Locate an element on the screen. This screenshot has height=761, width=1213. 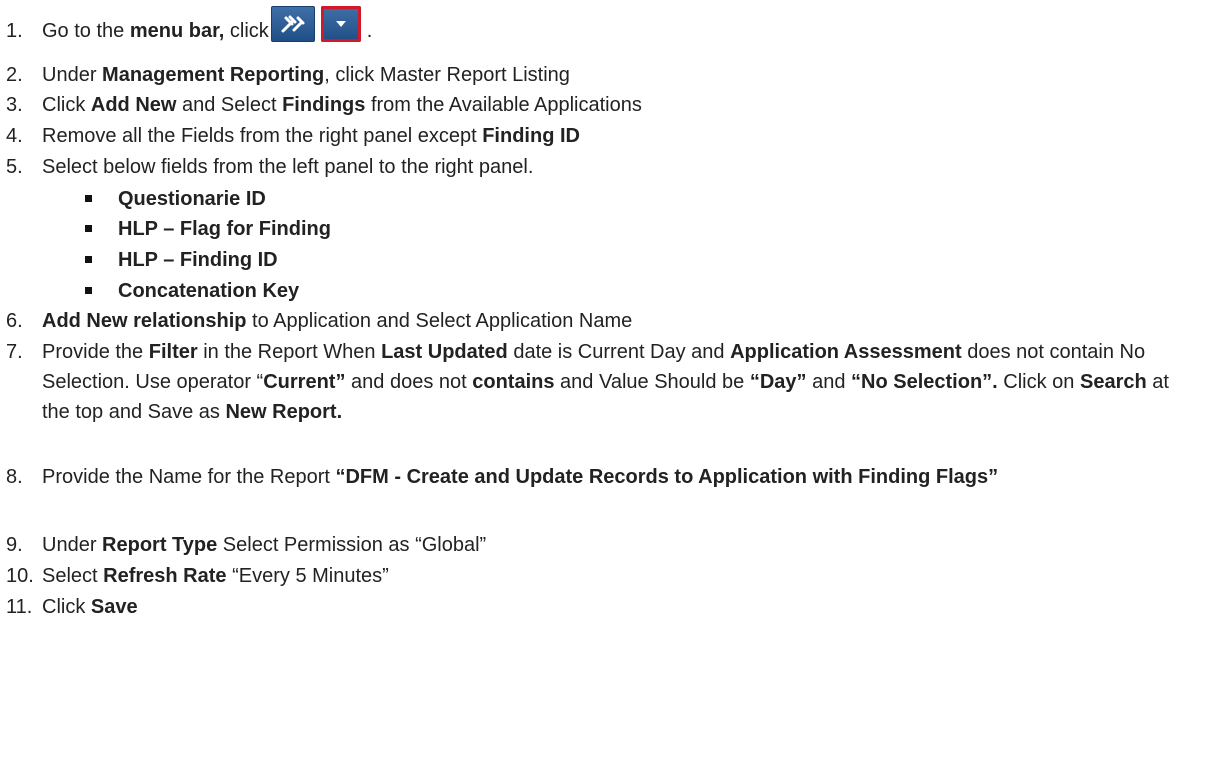
toolbar-buttons-image is located at coordinates (318, 26).